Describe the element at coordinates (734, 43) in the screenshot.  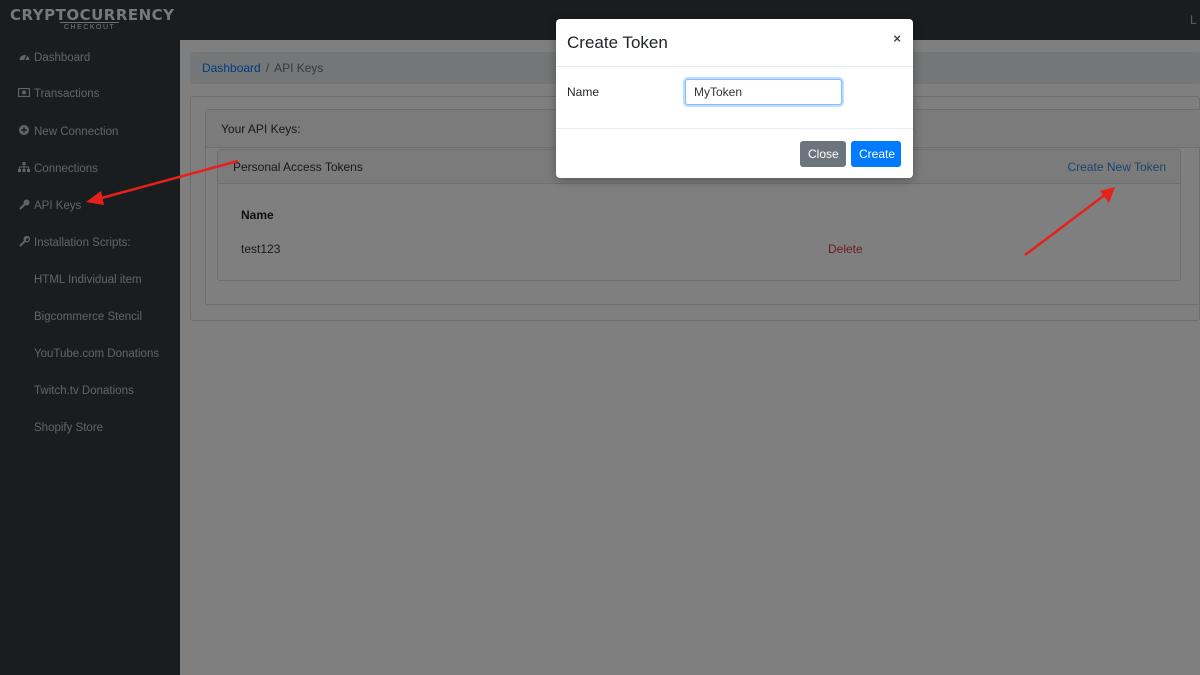
I see `modal-header: Create Token ×` at that location.